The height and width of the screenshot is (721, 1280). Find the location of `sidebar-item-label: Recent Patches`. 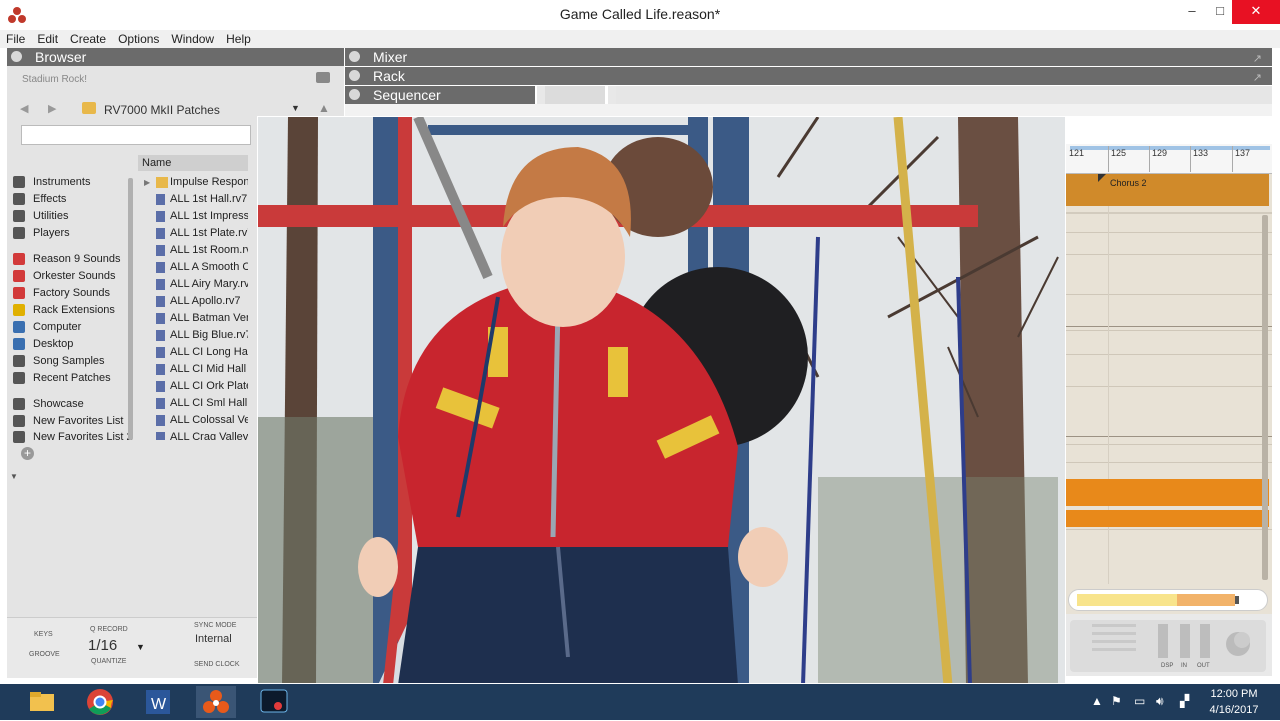

sidebar-item-label: Recent Patches is located at coordinates (72, 378).